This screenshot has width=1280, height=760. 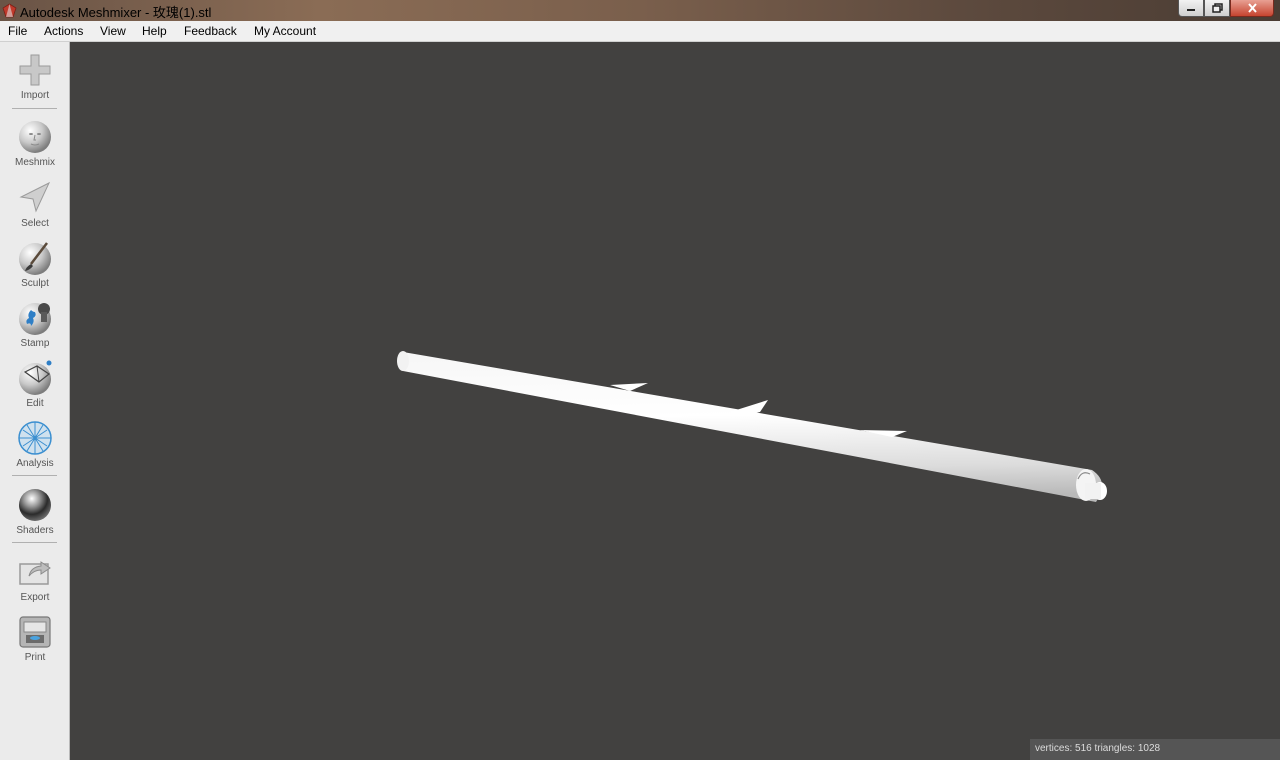 What do you see at coordinates (35, 377) in the screenshot?
I see `edit-sphere-icon` at bounding box center [35, 377].